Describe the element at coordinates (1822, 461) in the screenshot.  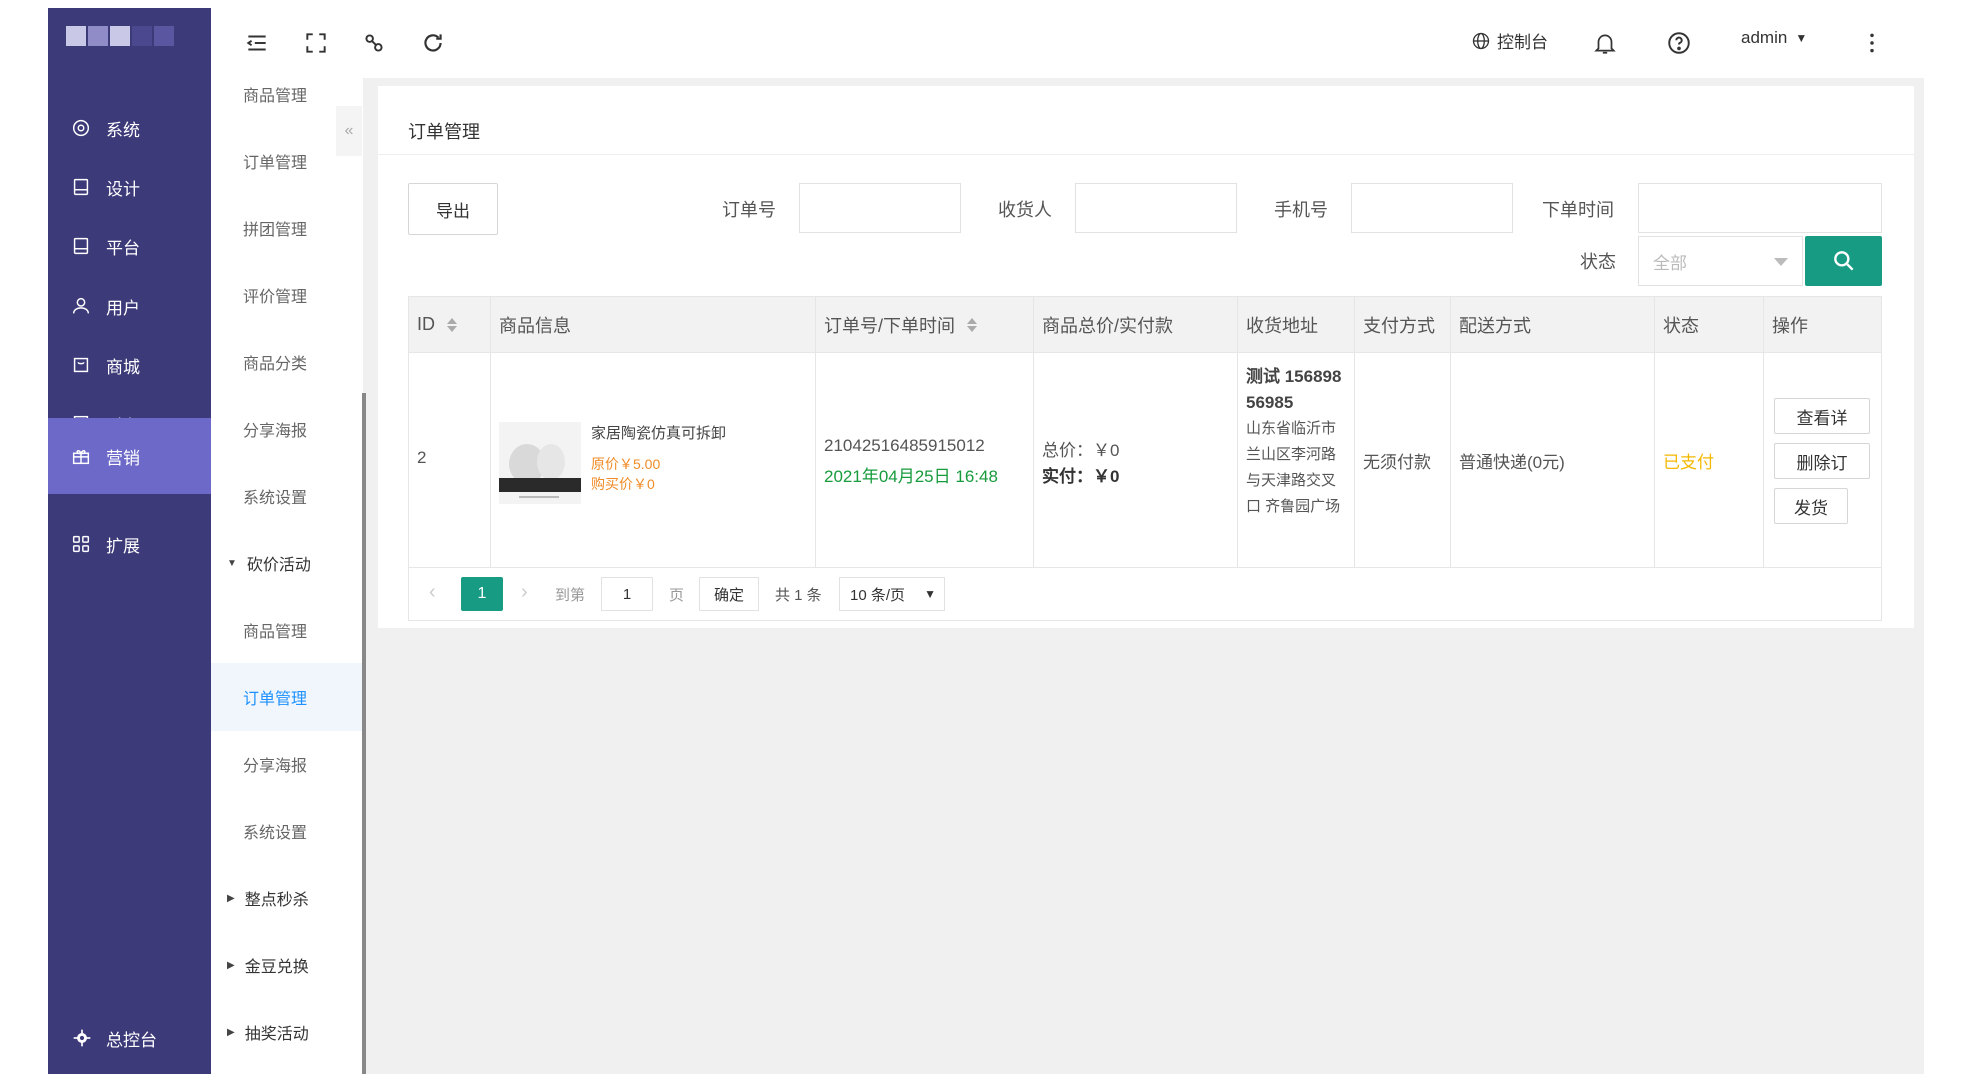
I see `delete-order-button: 删除订` at that location.